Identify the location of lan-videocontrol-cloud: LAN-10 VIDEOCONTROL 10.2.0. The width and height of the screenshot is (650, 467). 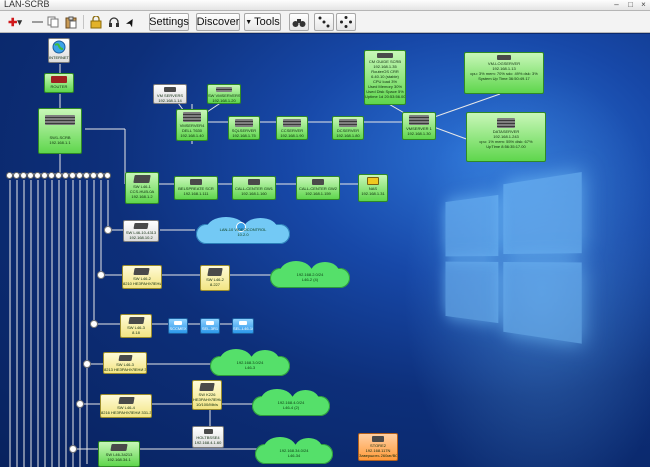
(243, 230).